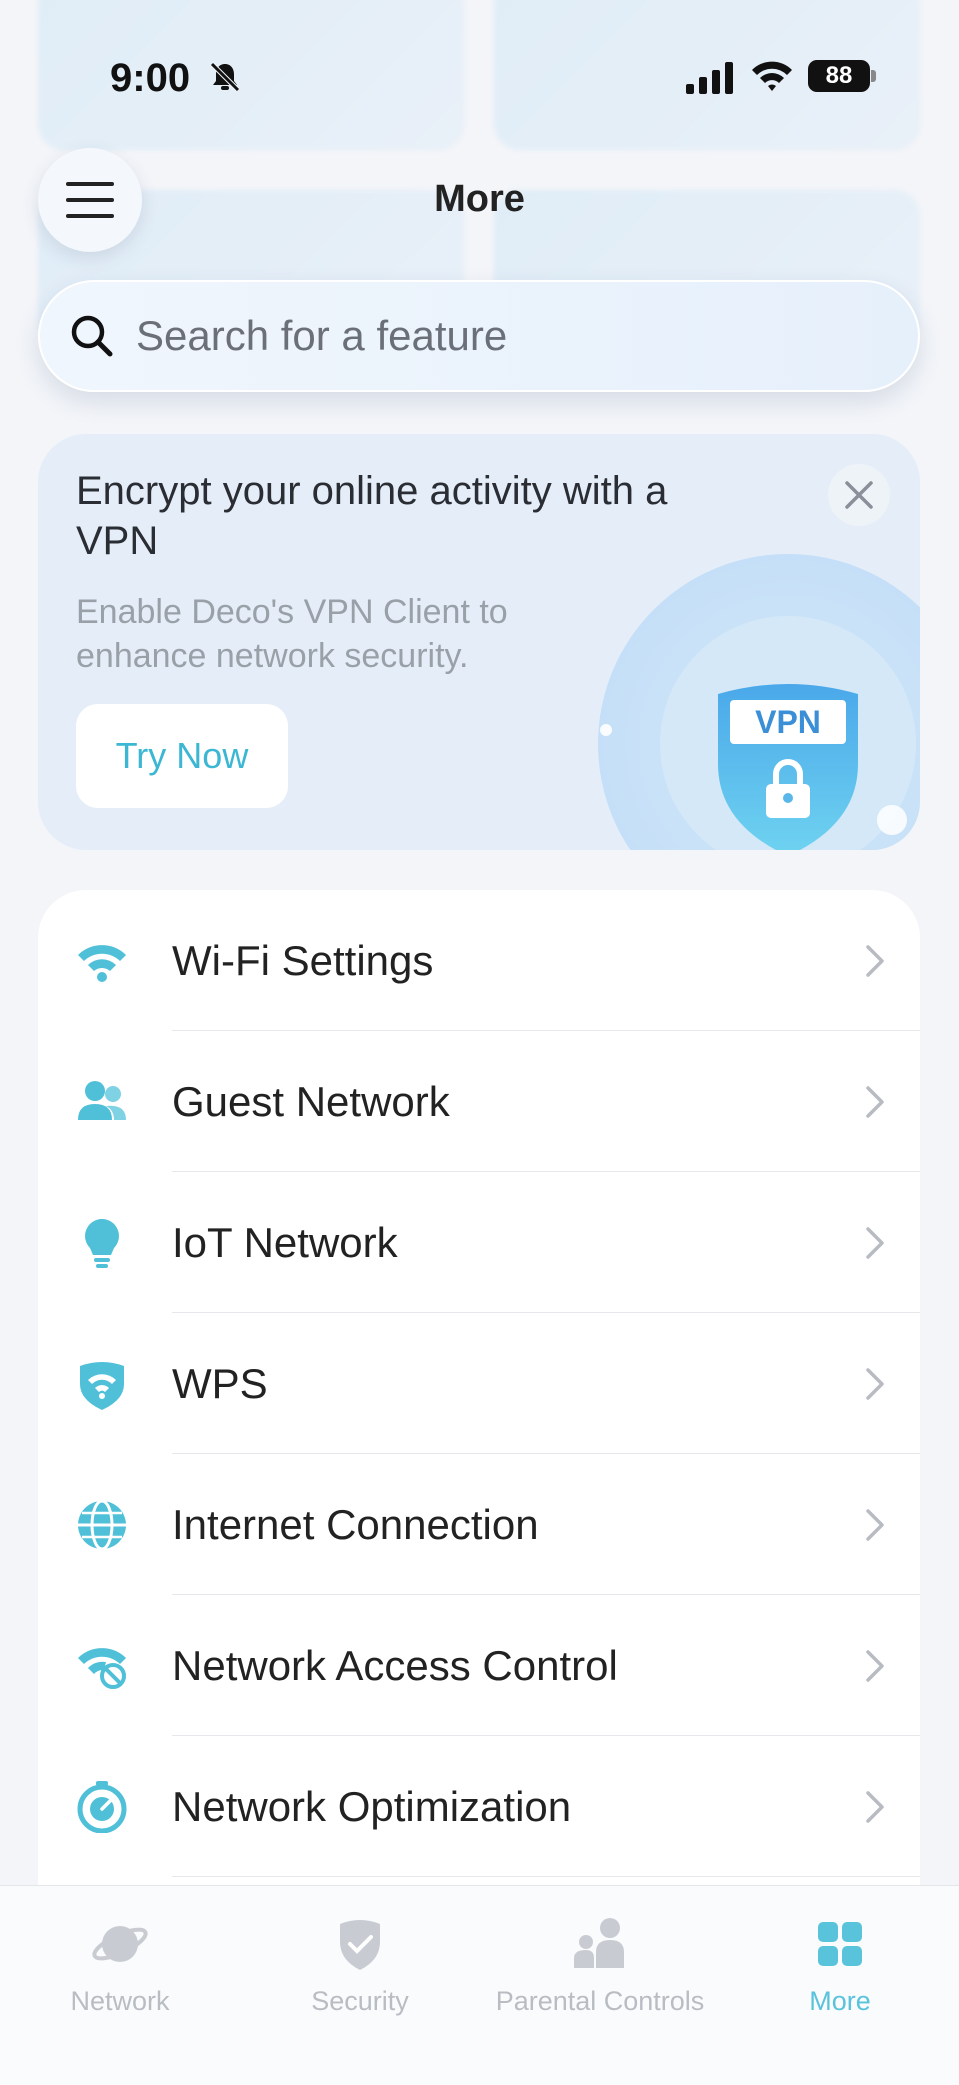 The width and height of the screenshot is (959, 2085). What do you see at coordinates (285, 1242) in the screenshot?
I see `settings-item-label: IoT Network` at bounding box center [285, 1242].